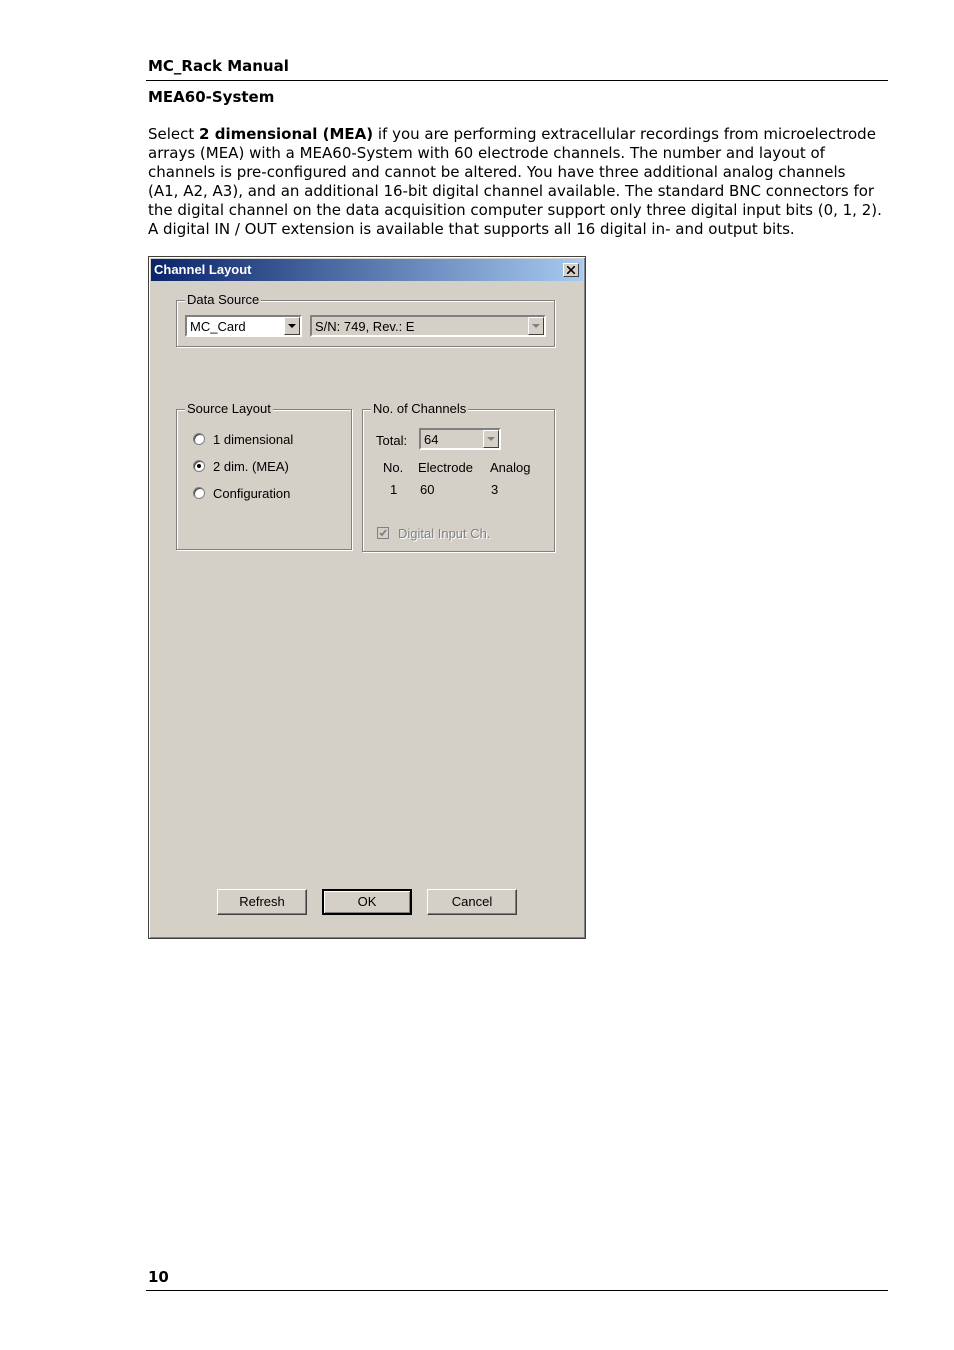 The width and height of the screenshot is (954, 1350). I want to click on value-no: 1, so click(394, 489).